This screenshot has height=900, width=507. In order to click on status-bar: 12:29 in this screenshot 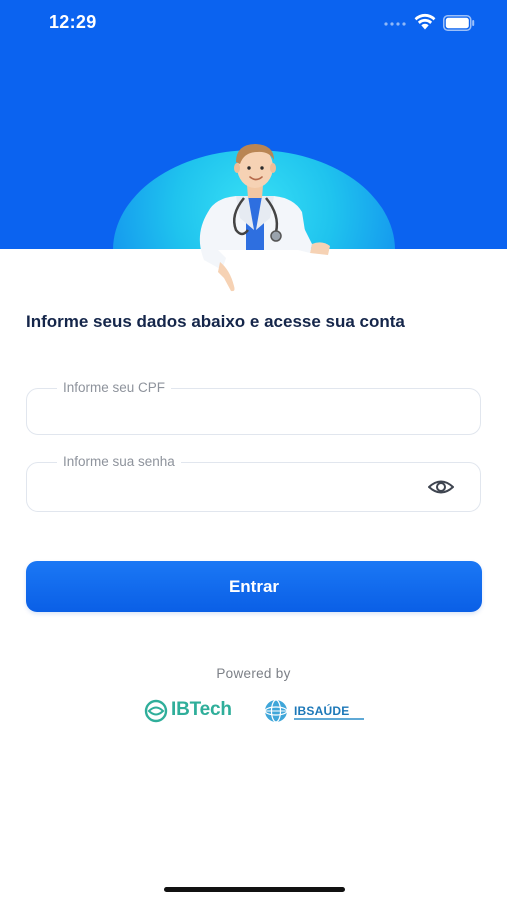, I will do `click(253, 23)`.